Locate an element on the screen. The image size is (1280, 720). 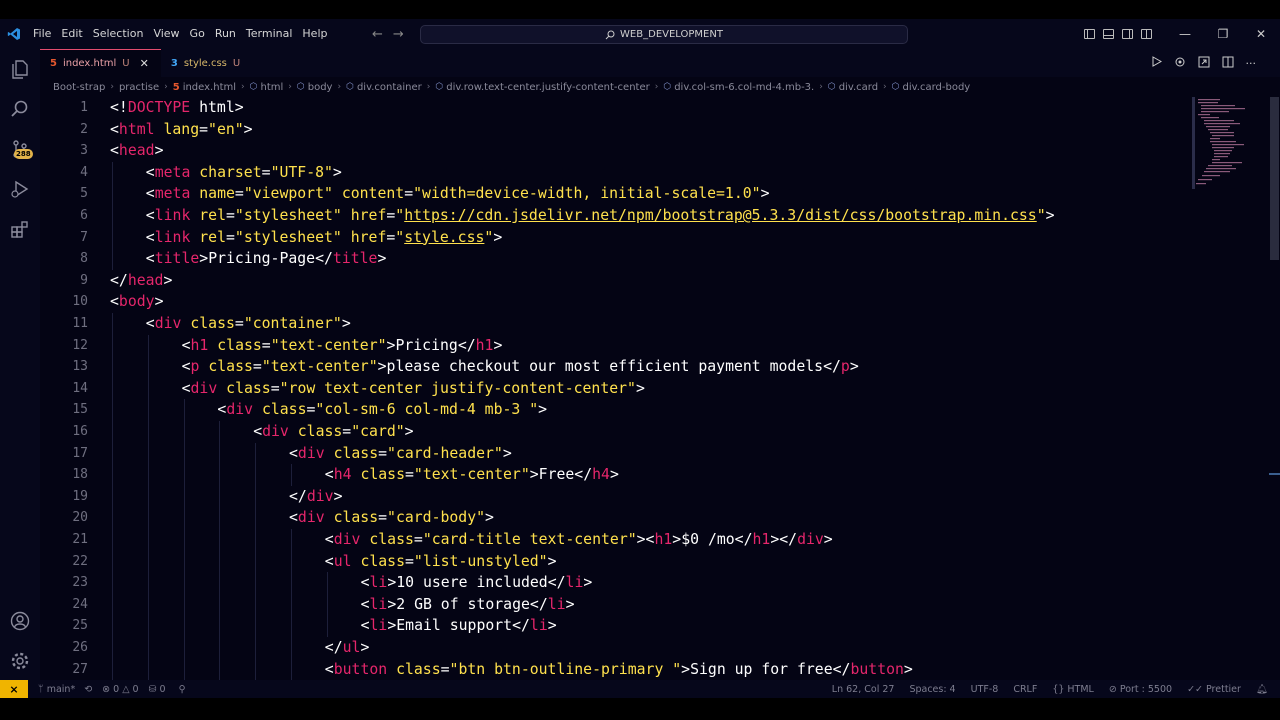
explorer-icon is located at coordinates (20, 69).